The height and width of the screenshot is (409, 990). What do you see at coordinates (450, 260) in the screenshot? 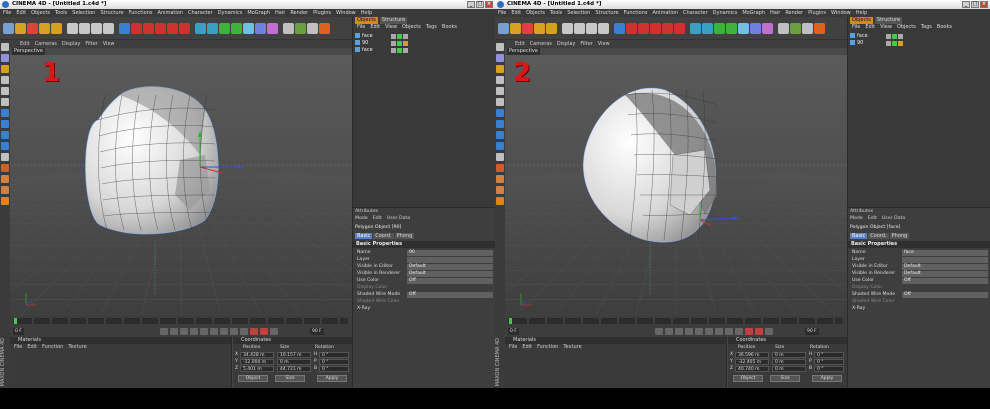
I see `property-value-field` at bounding box center [450, 260].